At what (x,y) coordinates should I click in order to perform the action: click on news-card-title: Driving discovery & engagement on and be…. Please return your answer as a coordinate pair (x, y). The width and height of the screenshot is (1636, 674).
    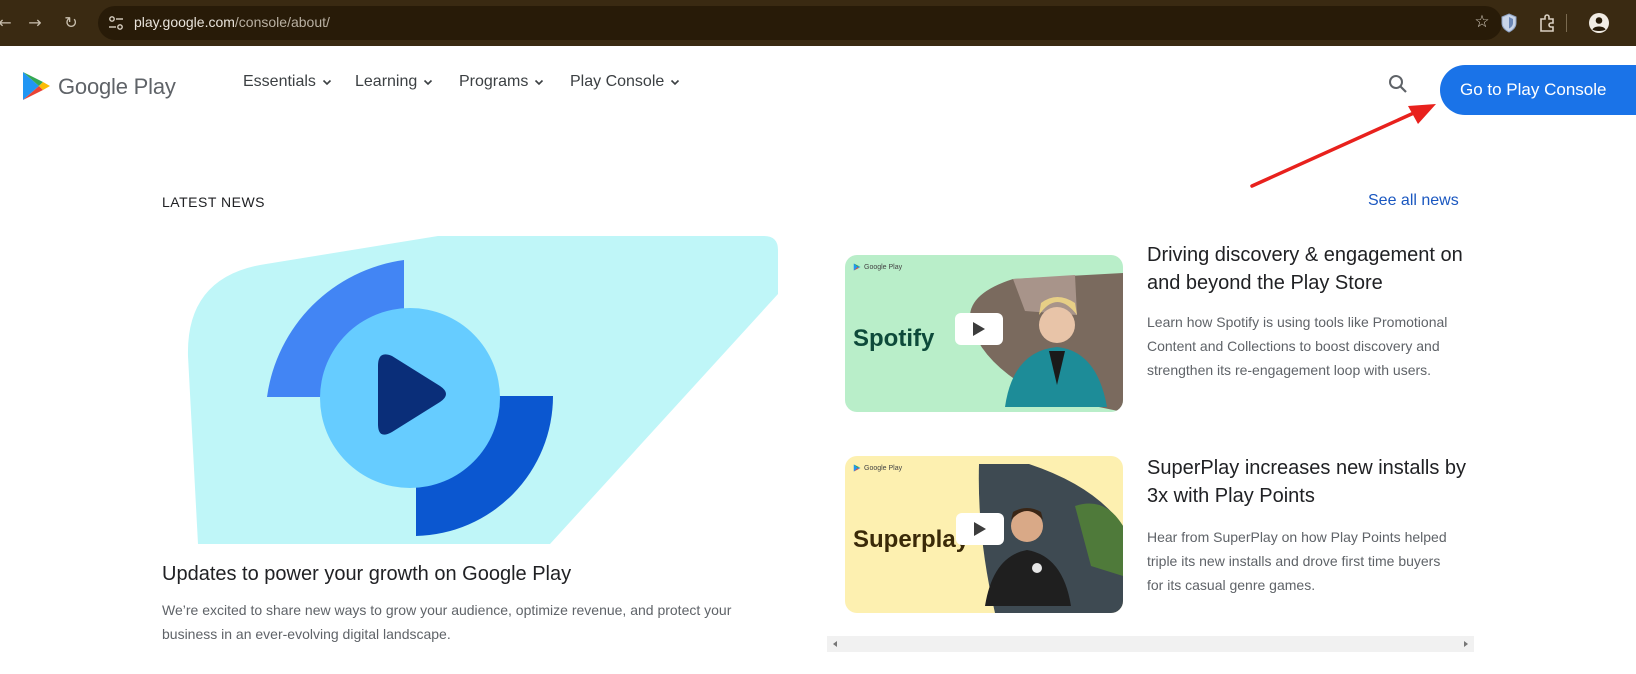
    Looking at the image, I should click on (1307, 269).